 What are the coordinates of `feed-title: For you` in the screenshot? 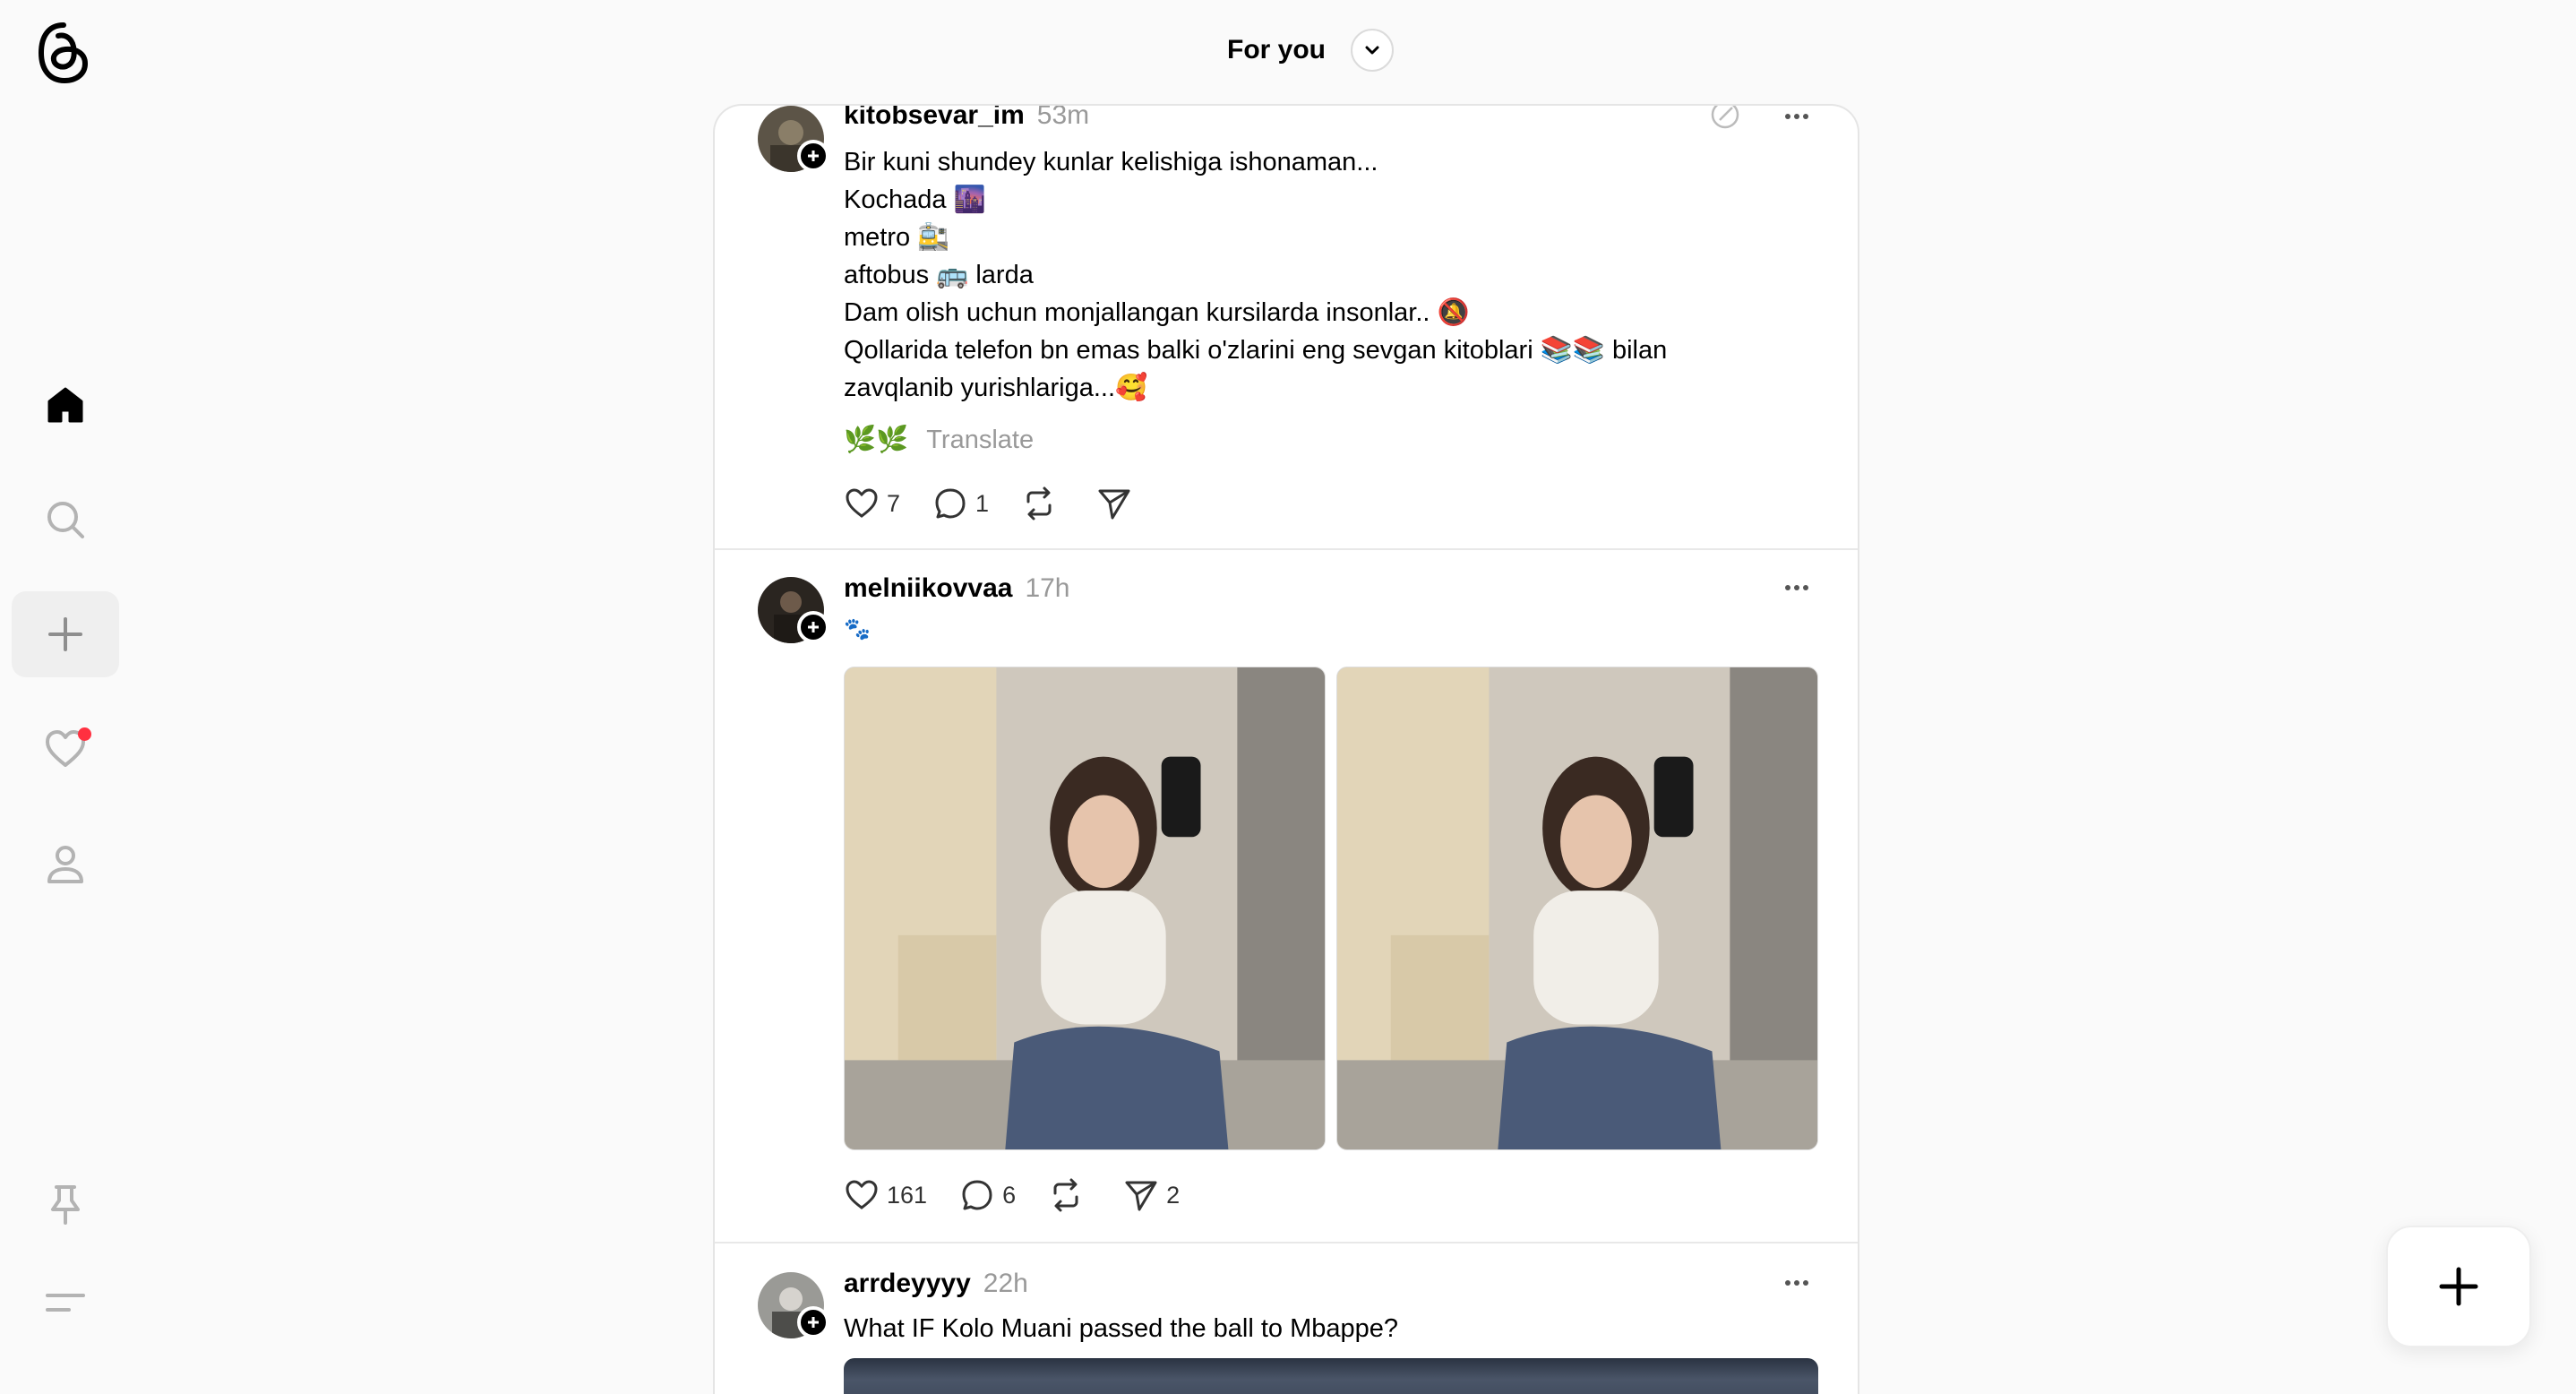 It's located at (1276, 50).